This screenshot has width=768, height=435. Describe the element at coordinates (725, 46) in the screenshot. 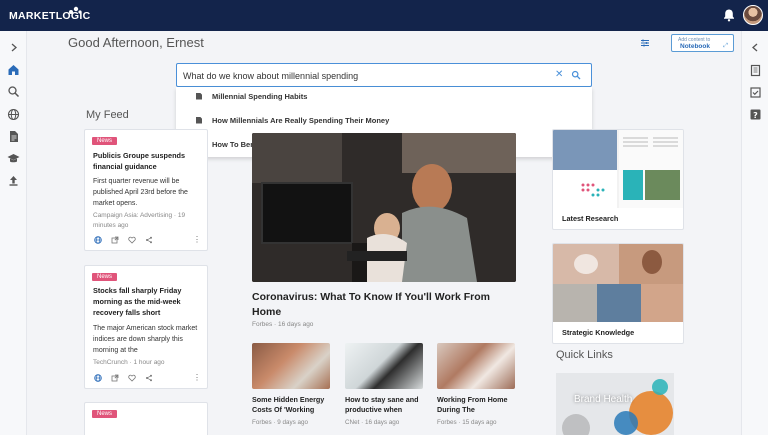

I see `expand-icon: ⤢` at that location.